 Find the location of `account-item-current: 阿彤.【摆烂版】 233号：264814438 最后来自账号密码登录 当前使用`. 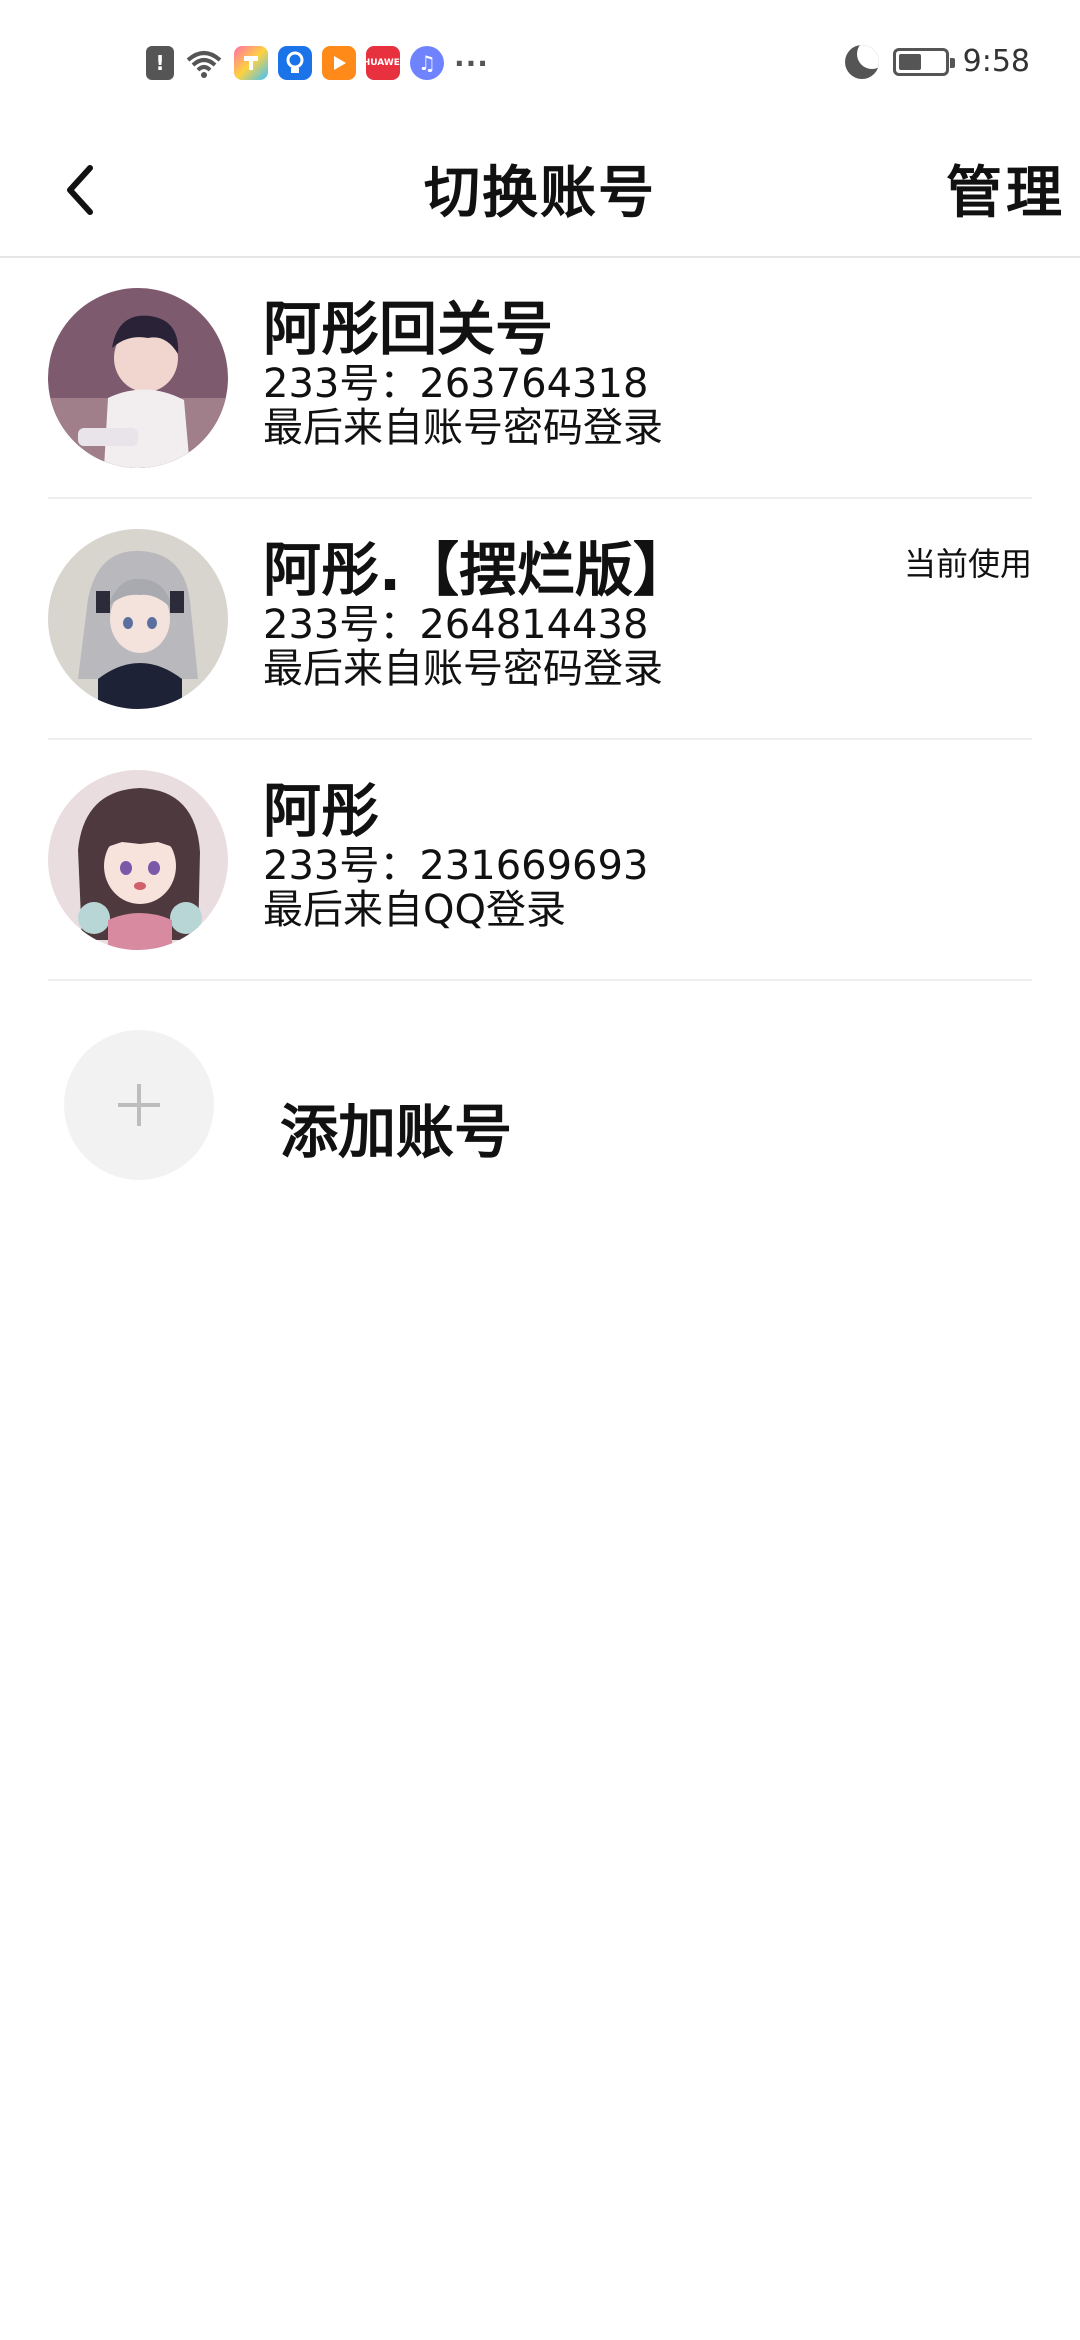

account-item-current: 阿彤.【摆烂版】 233号：264814438 最后来自账号密码登录 当前使用 is located at coordinates (540, 619).